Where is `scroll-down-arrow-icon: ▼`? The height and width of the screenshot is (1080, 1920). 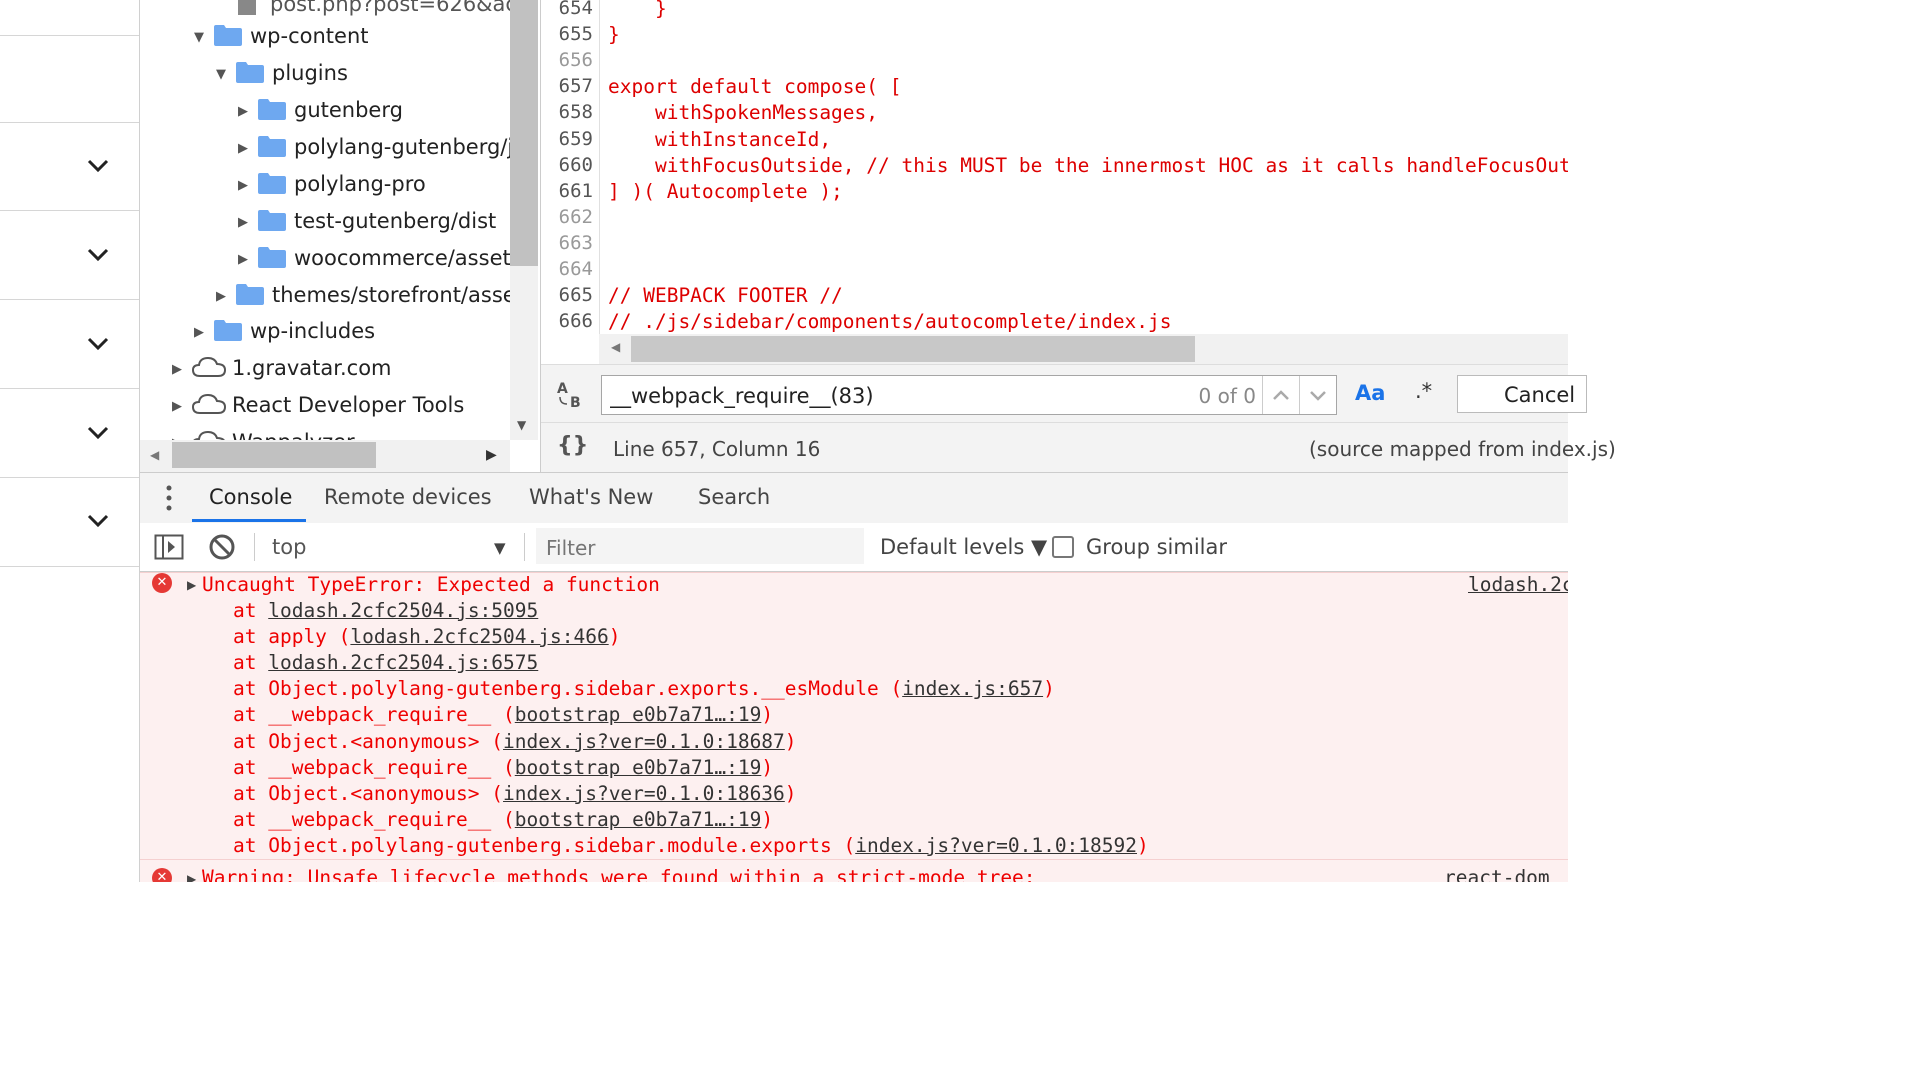
scroll-down-arrow-icon: ▼ is located at coordinates (521, 425).